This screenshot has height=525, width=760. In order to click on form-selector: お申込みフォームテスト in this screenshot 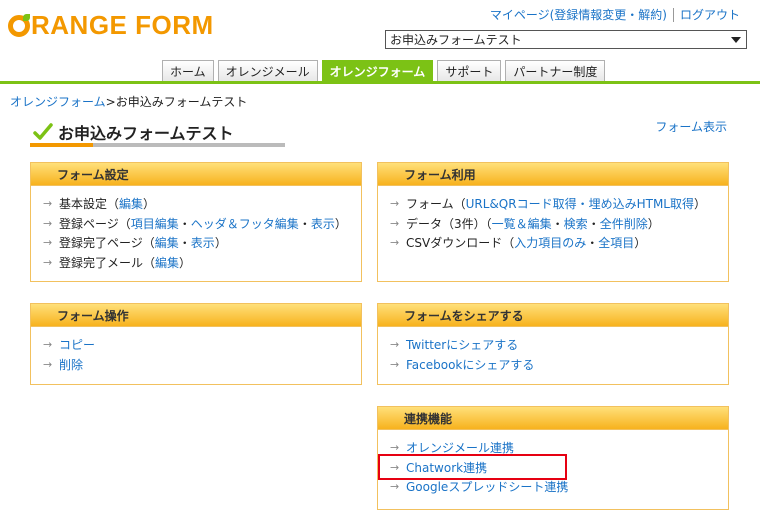, I will do `click(566, 39)`.